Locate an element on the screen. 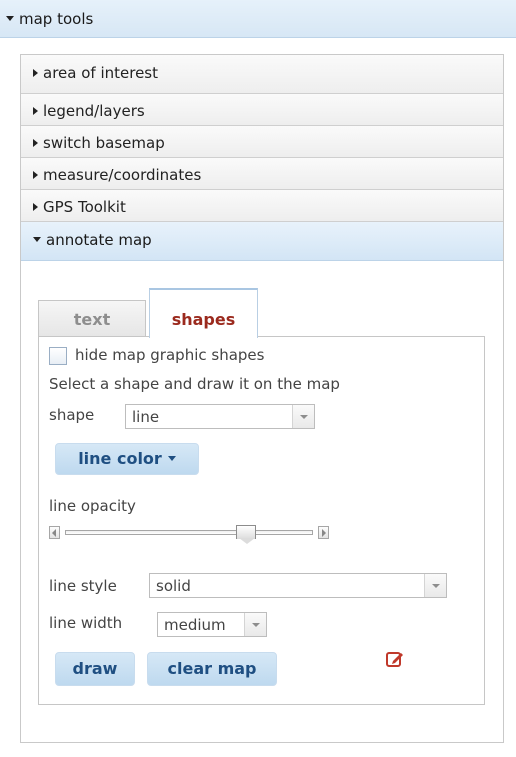 The image size is (516, 757). accordion-item-switch-basemap: switch basemap is located at coordinates (262, 142).